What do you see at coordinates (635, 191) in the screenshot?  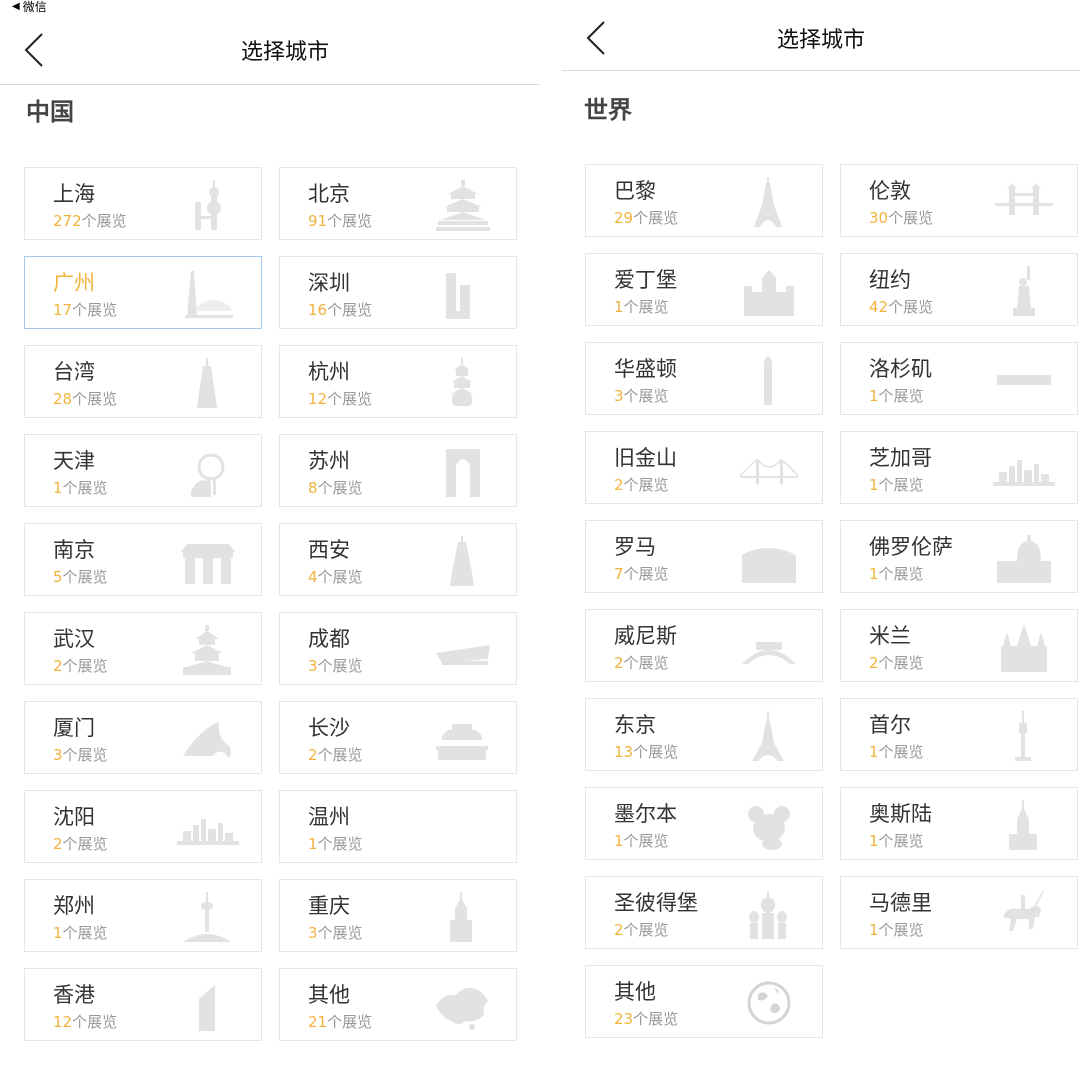 I see `city-name: 巴黎` at bounding box center [635, 191].